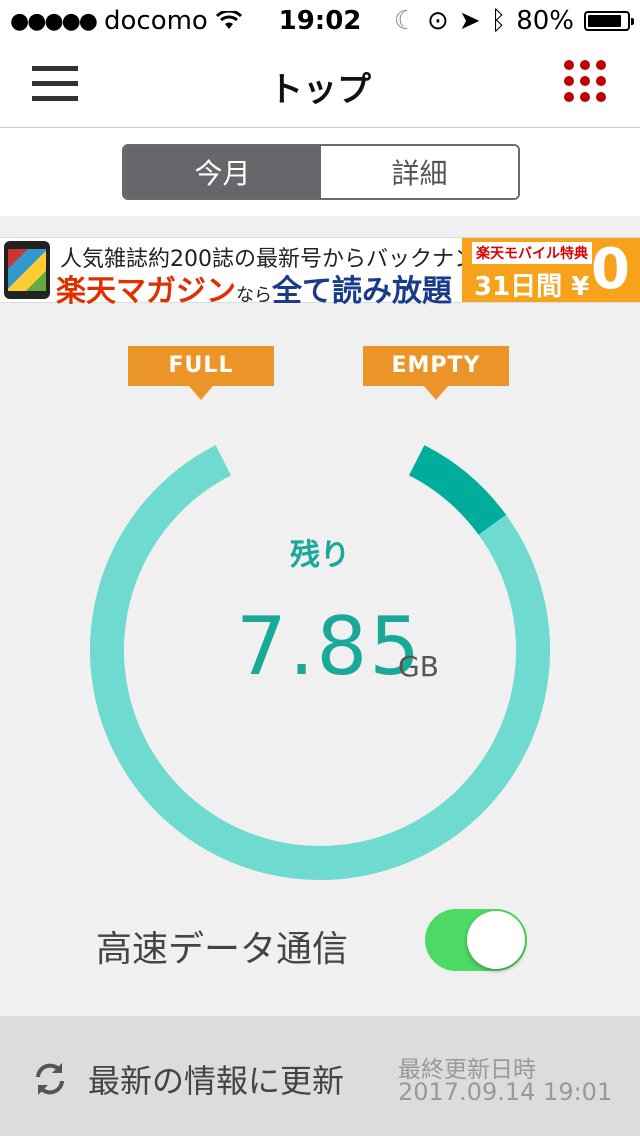  I want to click on status-bar: ●●●●● docomo 19:02 ☾ ⊙ ➤ ᛒ 80%, so click(320, 20).